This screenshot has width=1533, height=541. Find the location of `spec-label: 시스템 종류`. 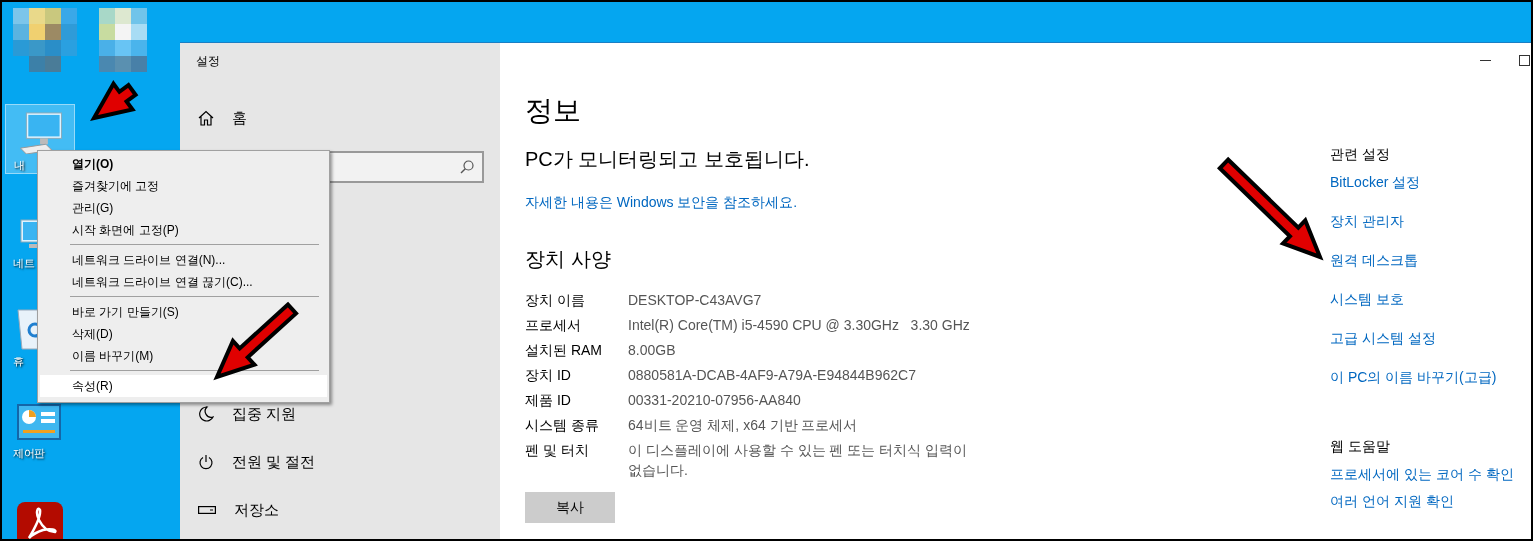

spec-label: 시스템 종류 is located at coordinates (562, 425).